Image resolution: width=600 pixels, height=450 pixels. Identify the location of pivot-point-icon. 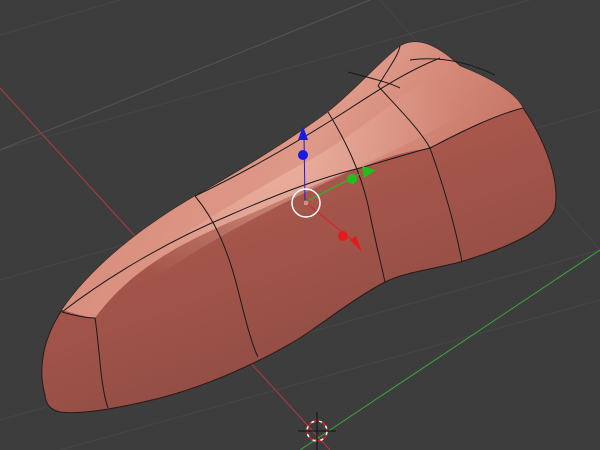
(306, 203).